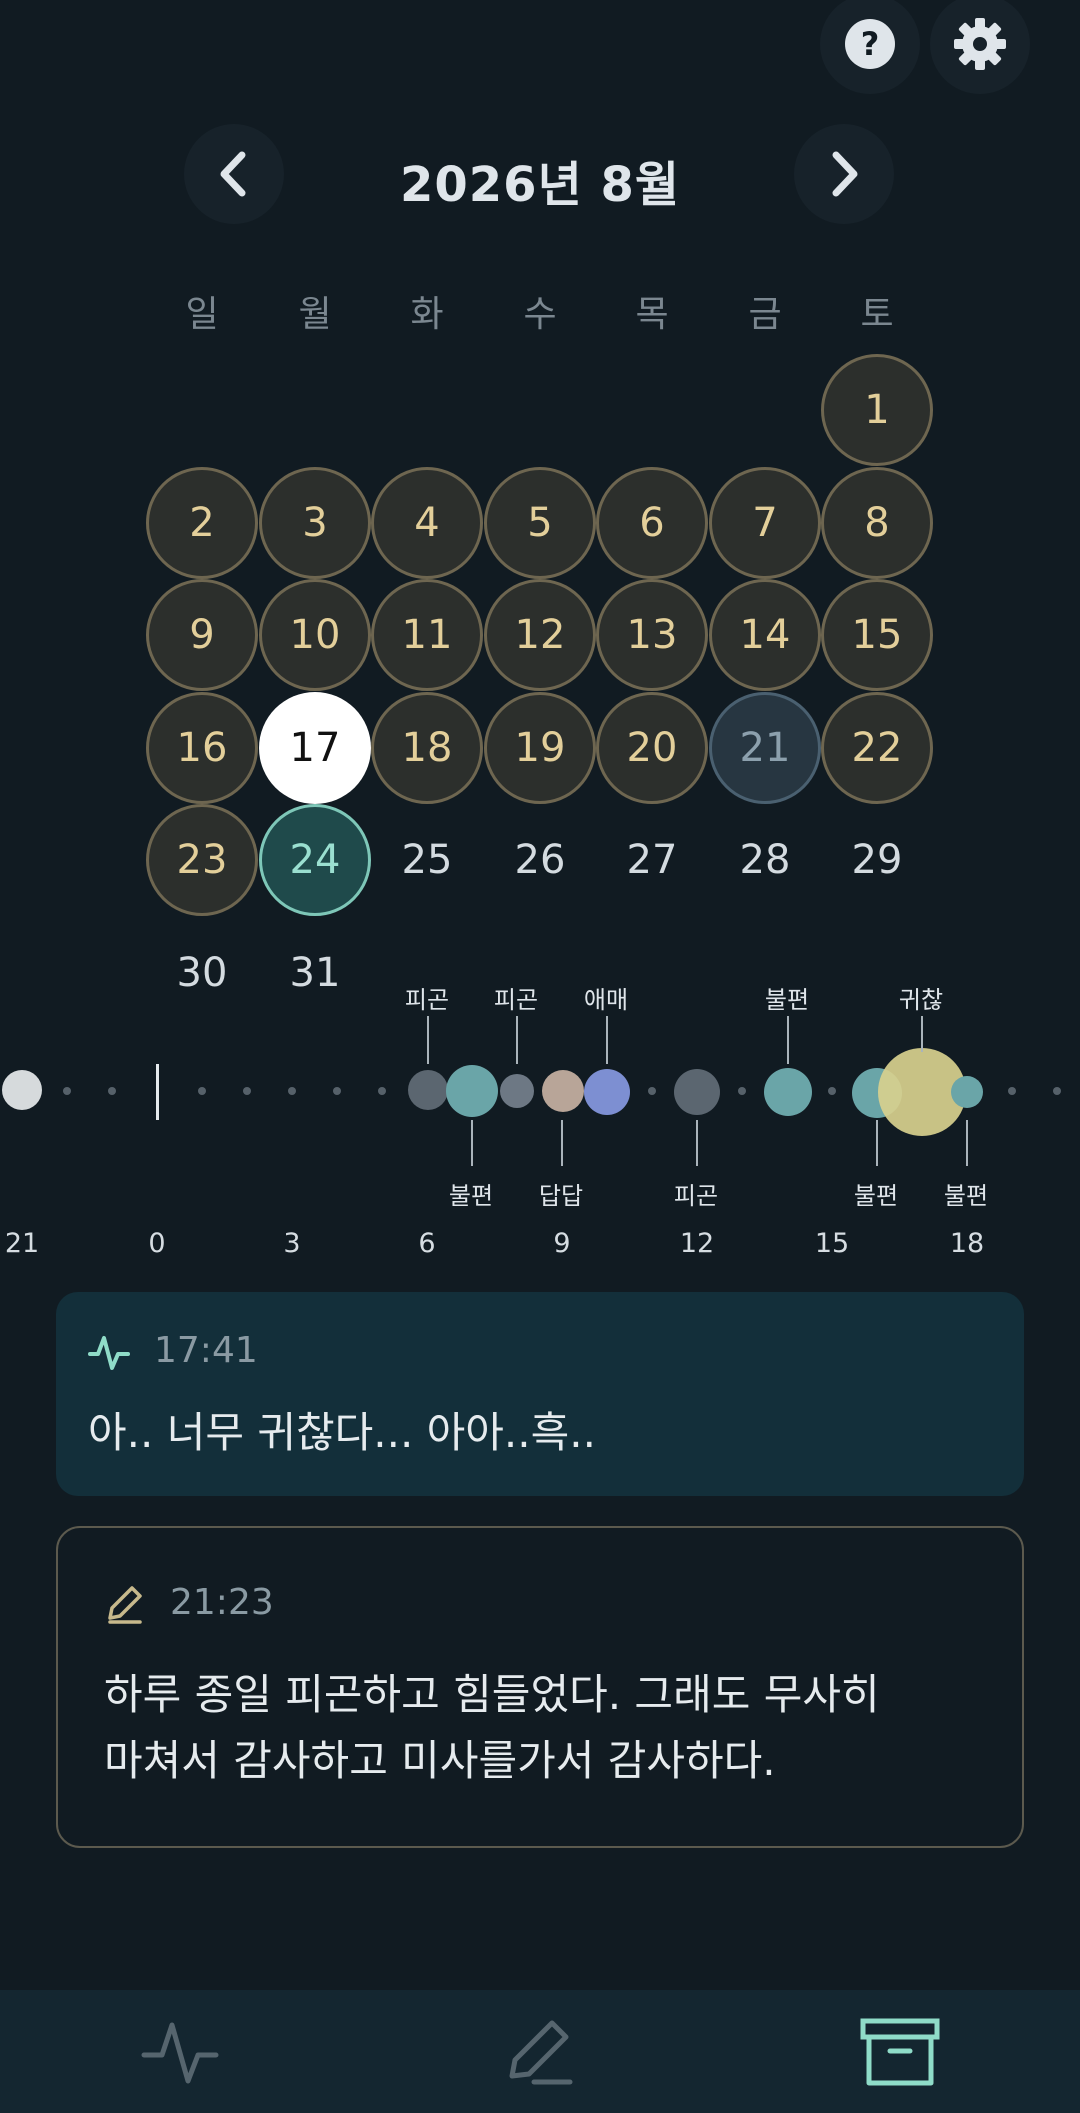 Image resolution: width=1080 pixels, height=2113 pixels. I want to click on prev-month-button, so click(234, 174).